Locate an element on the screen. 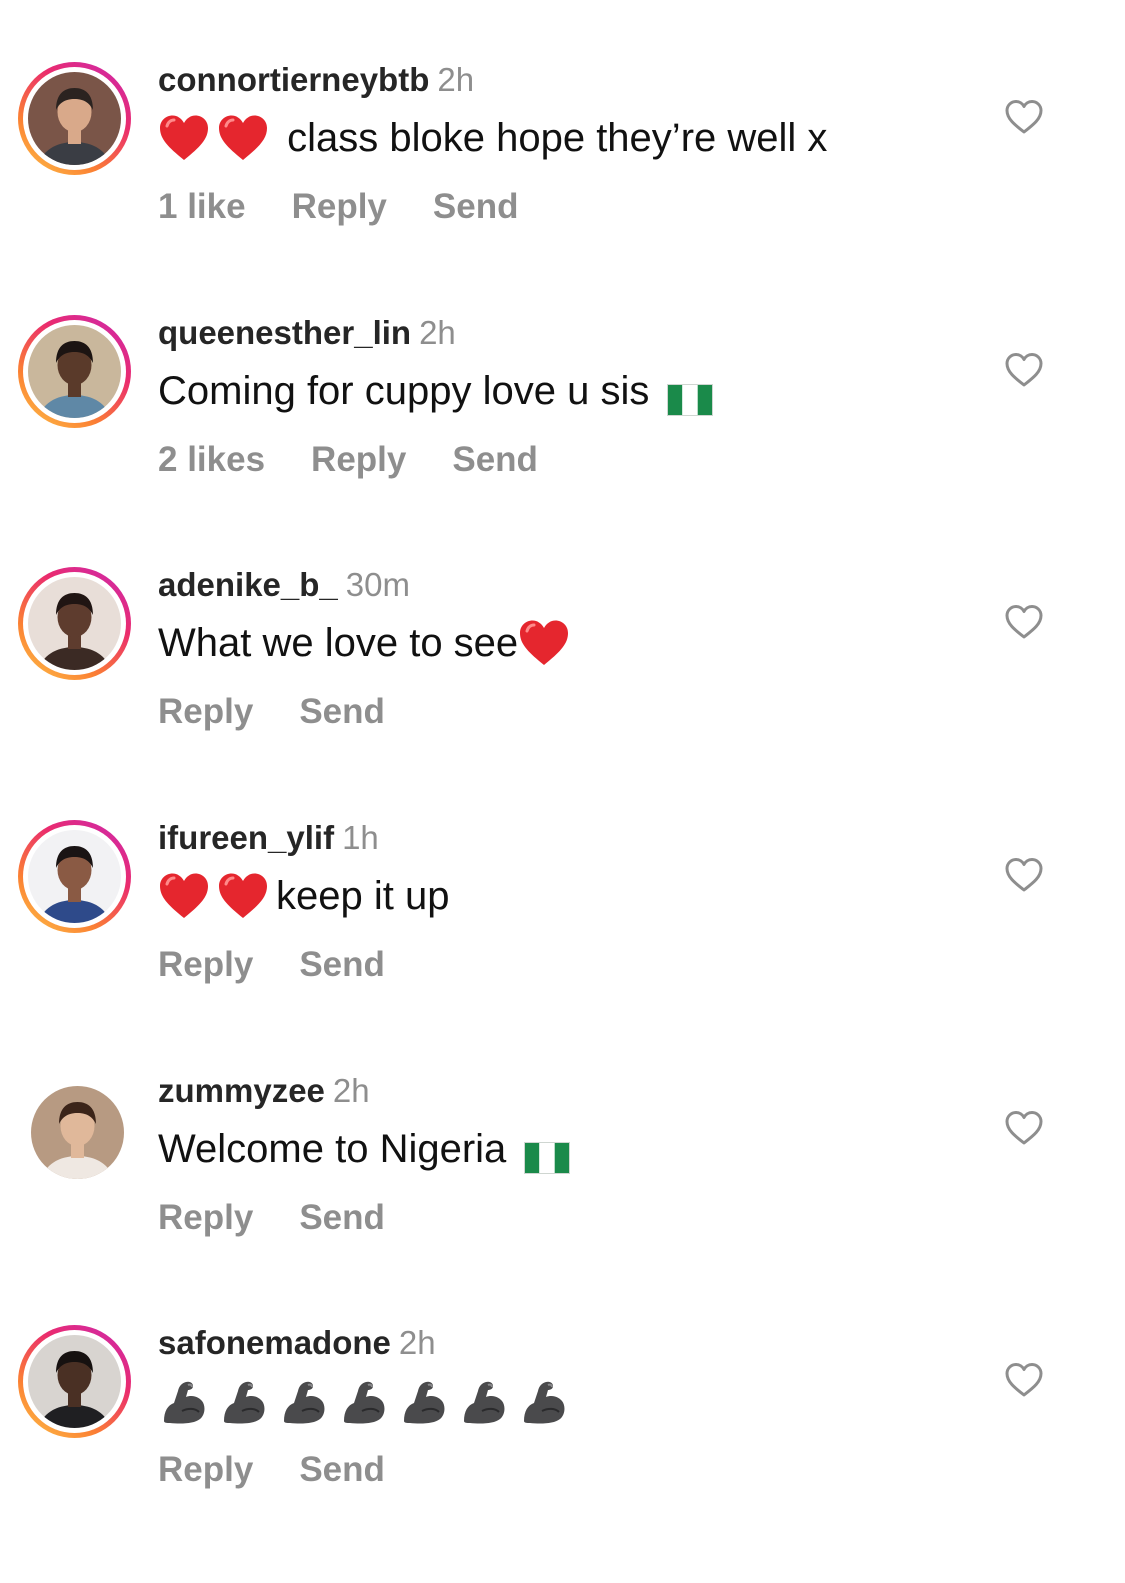  comment-text-segment: Coming for cuppy love u sis is located at coordinates (404, 391).